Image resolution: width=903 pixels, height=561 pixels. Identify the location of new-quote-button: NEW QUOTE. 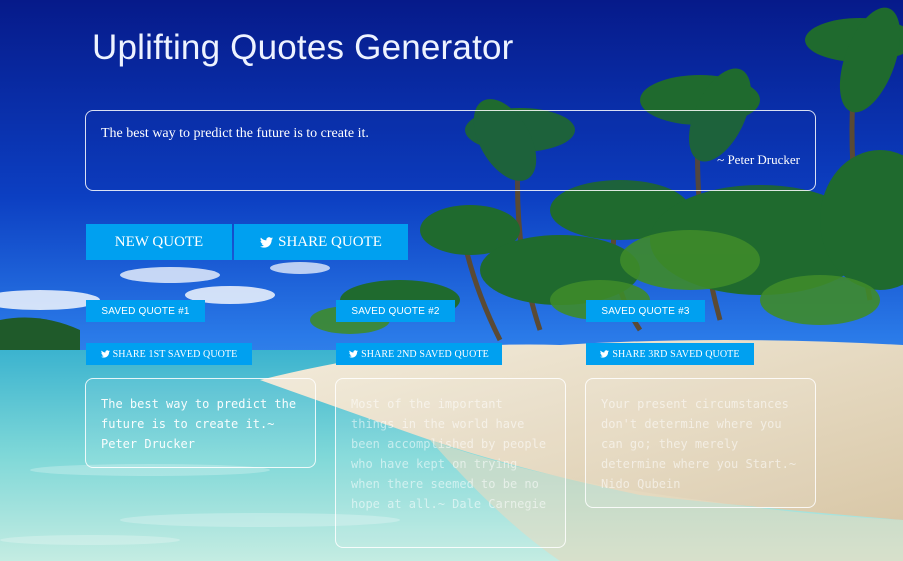
(159, 242).